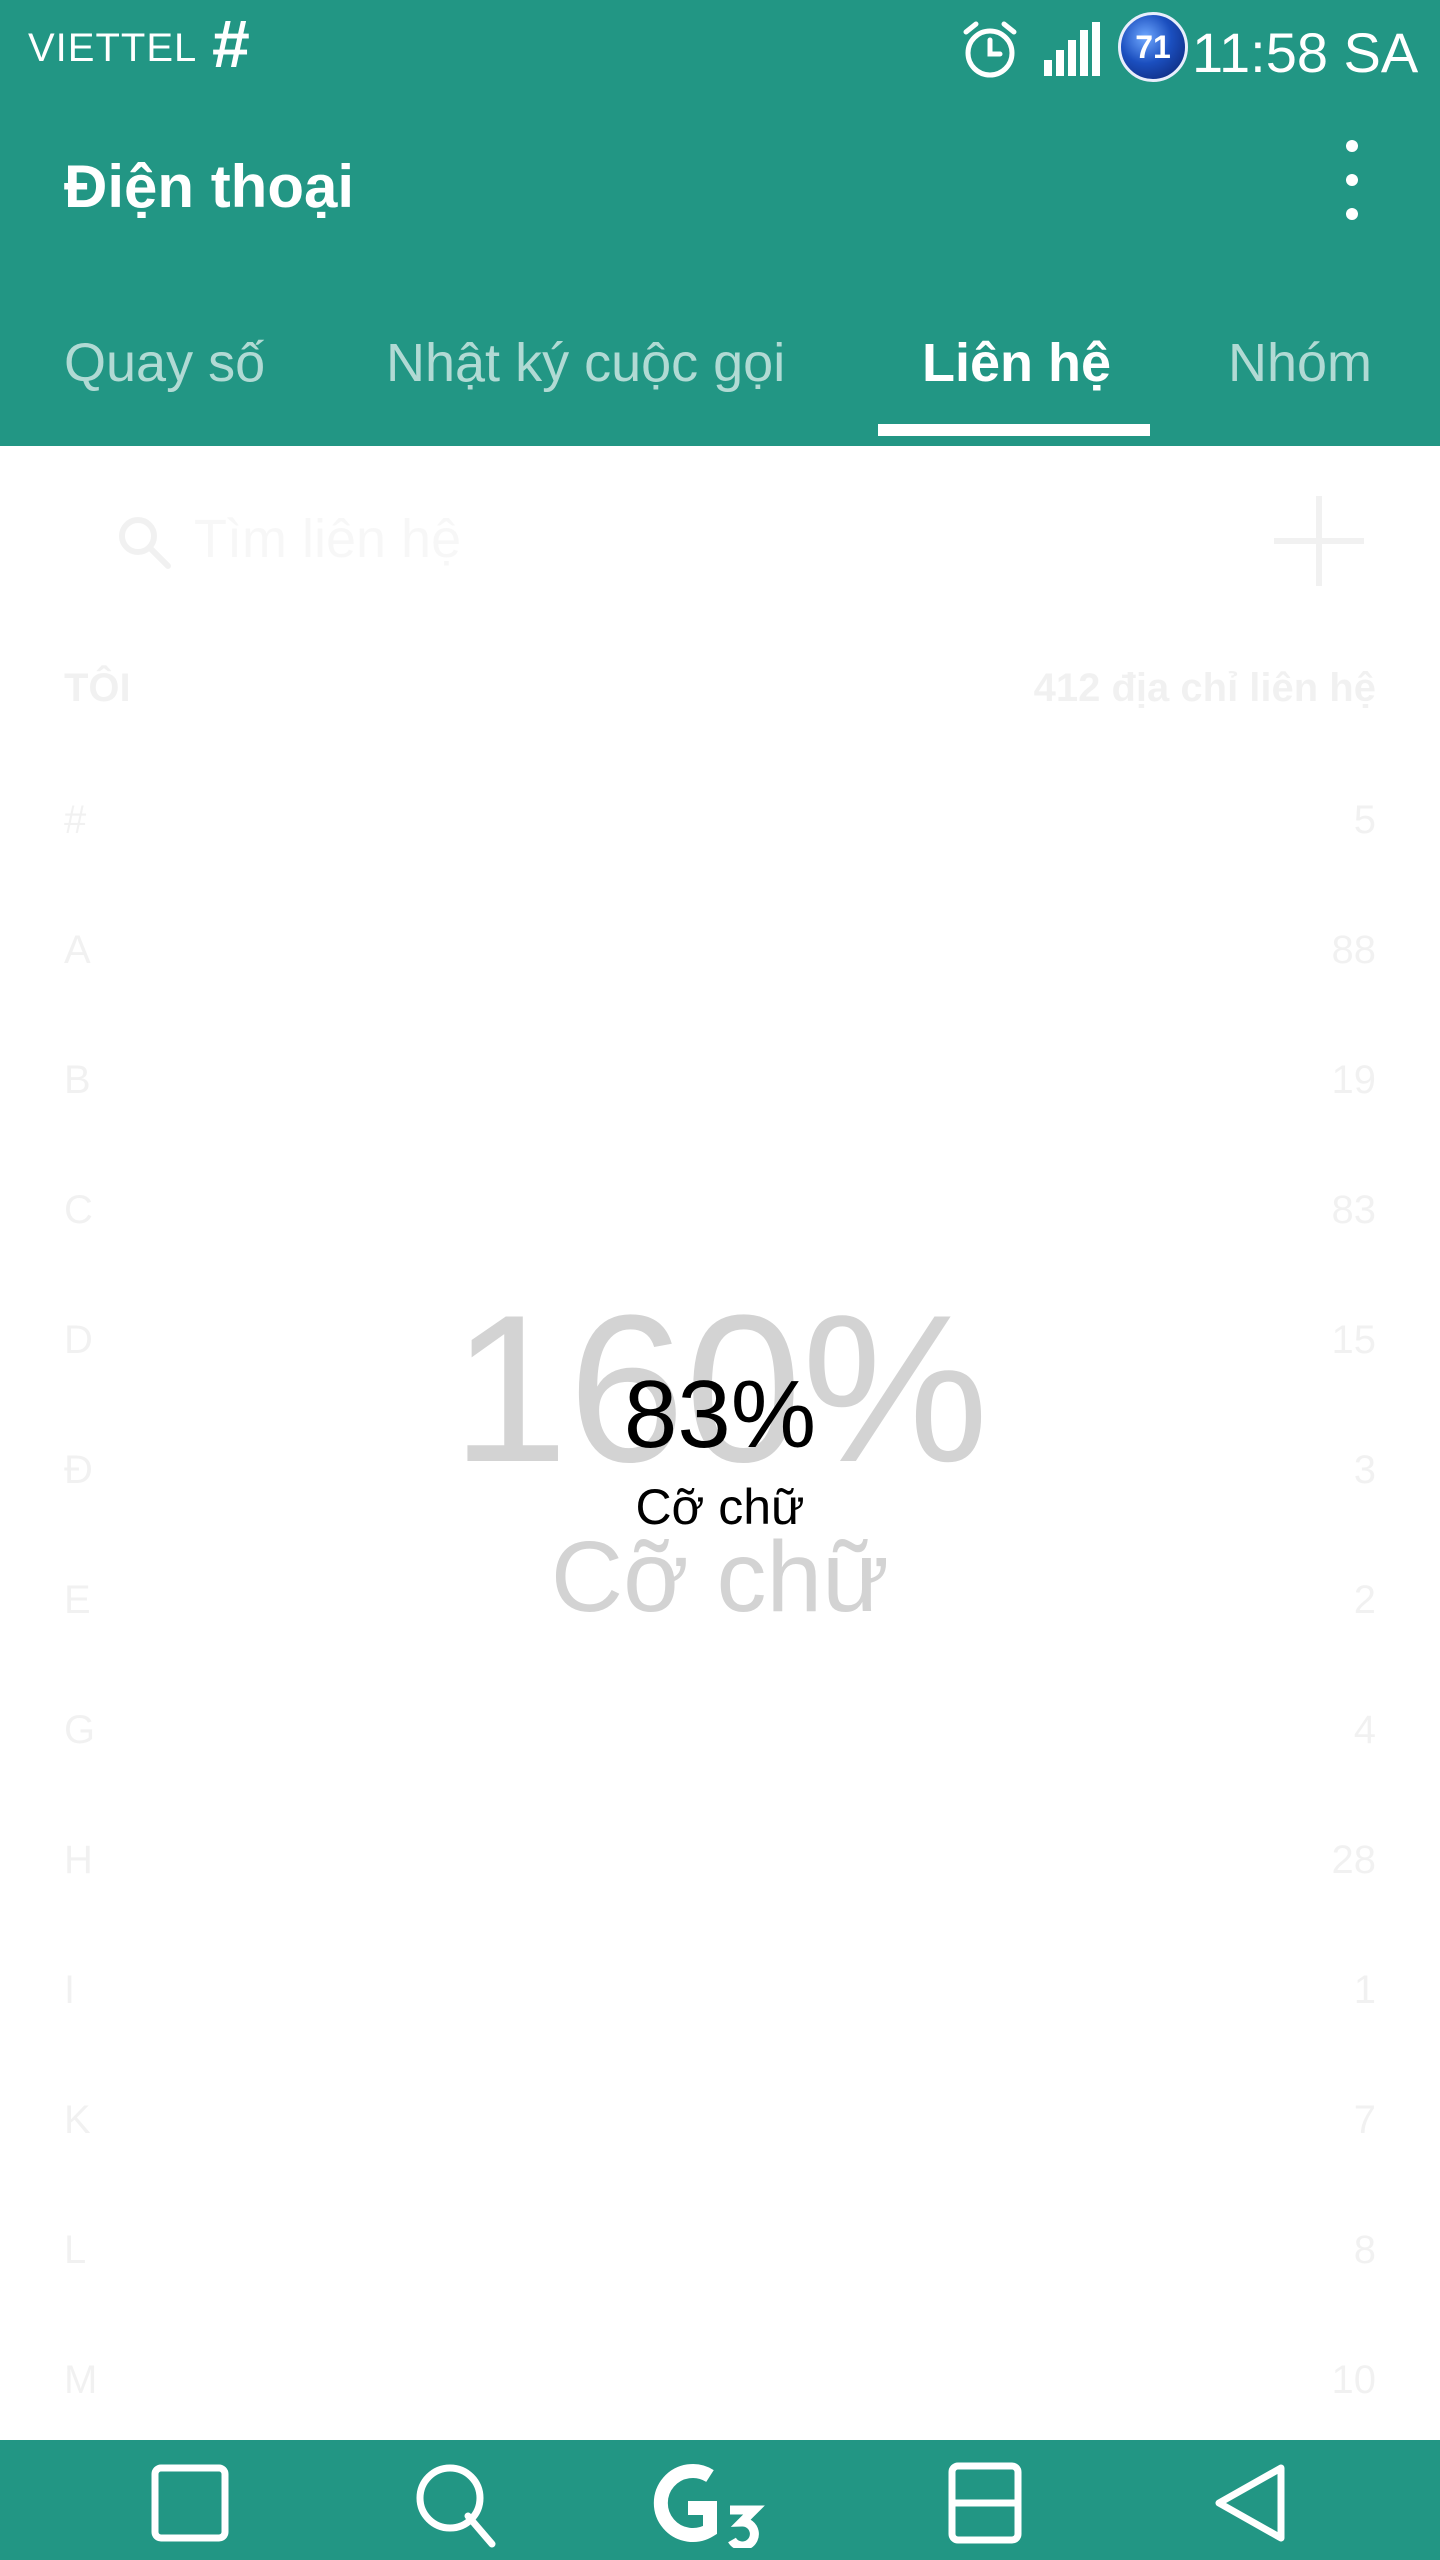 This screenshot has height=2560, width=1440. Describe the element at coordinates (985, 2503) in the screenshot. I see `dual-window-icon` at that location.